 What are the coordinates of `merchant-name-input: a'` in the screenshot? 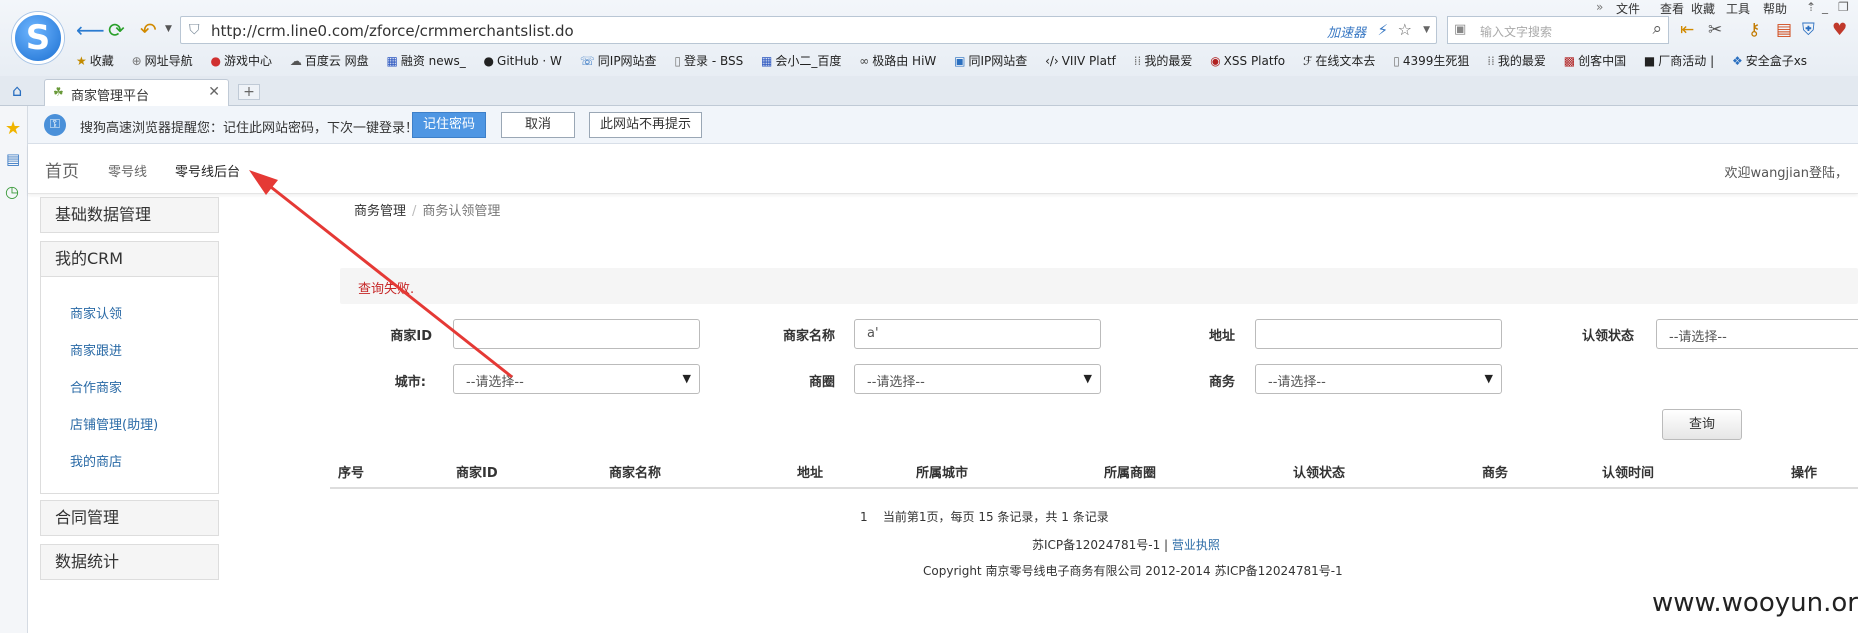 It's located at (977, 334).